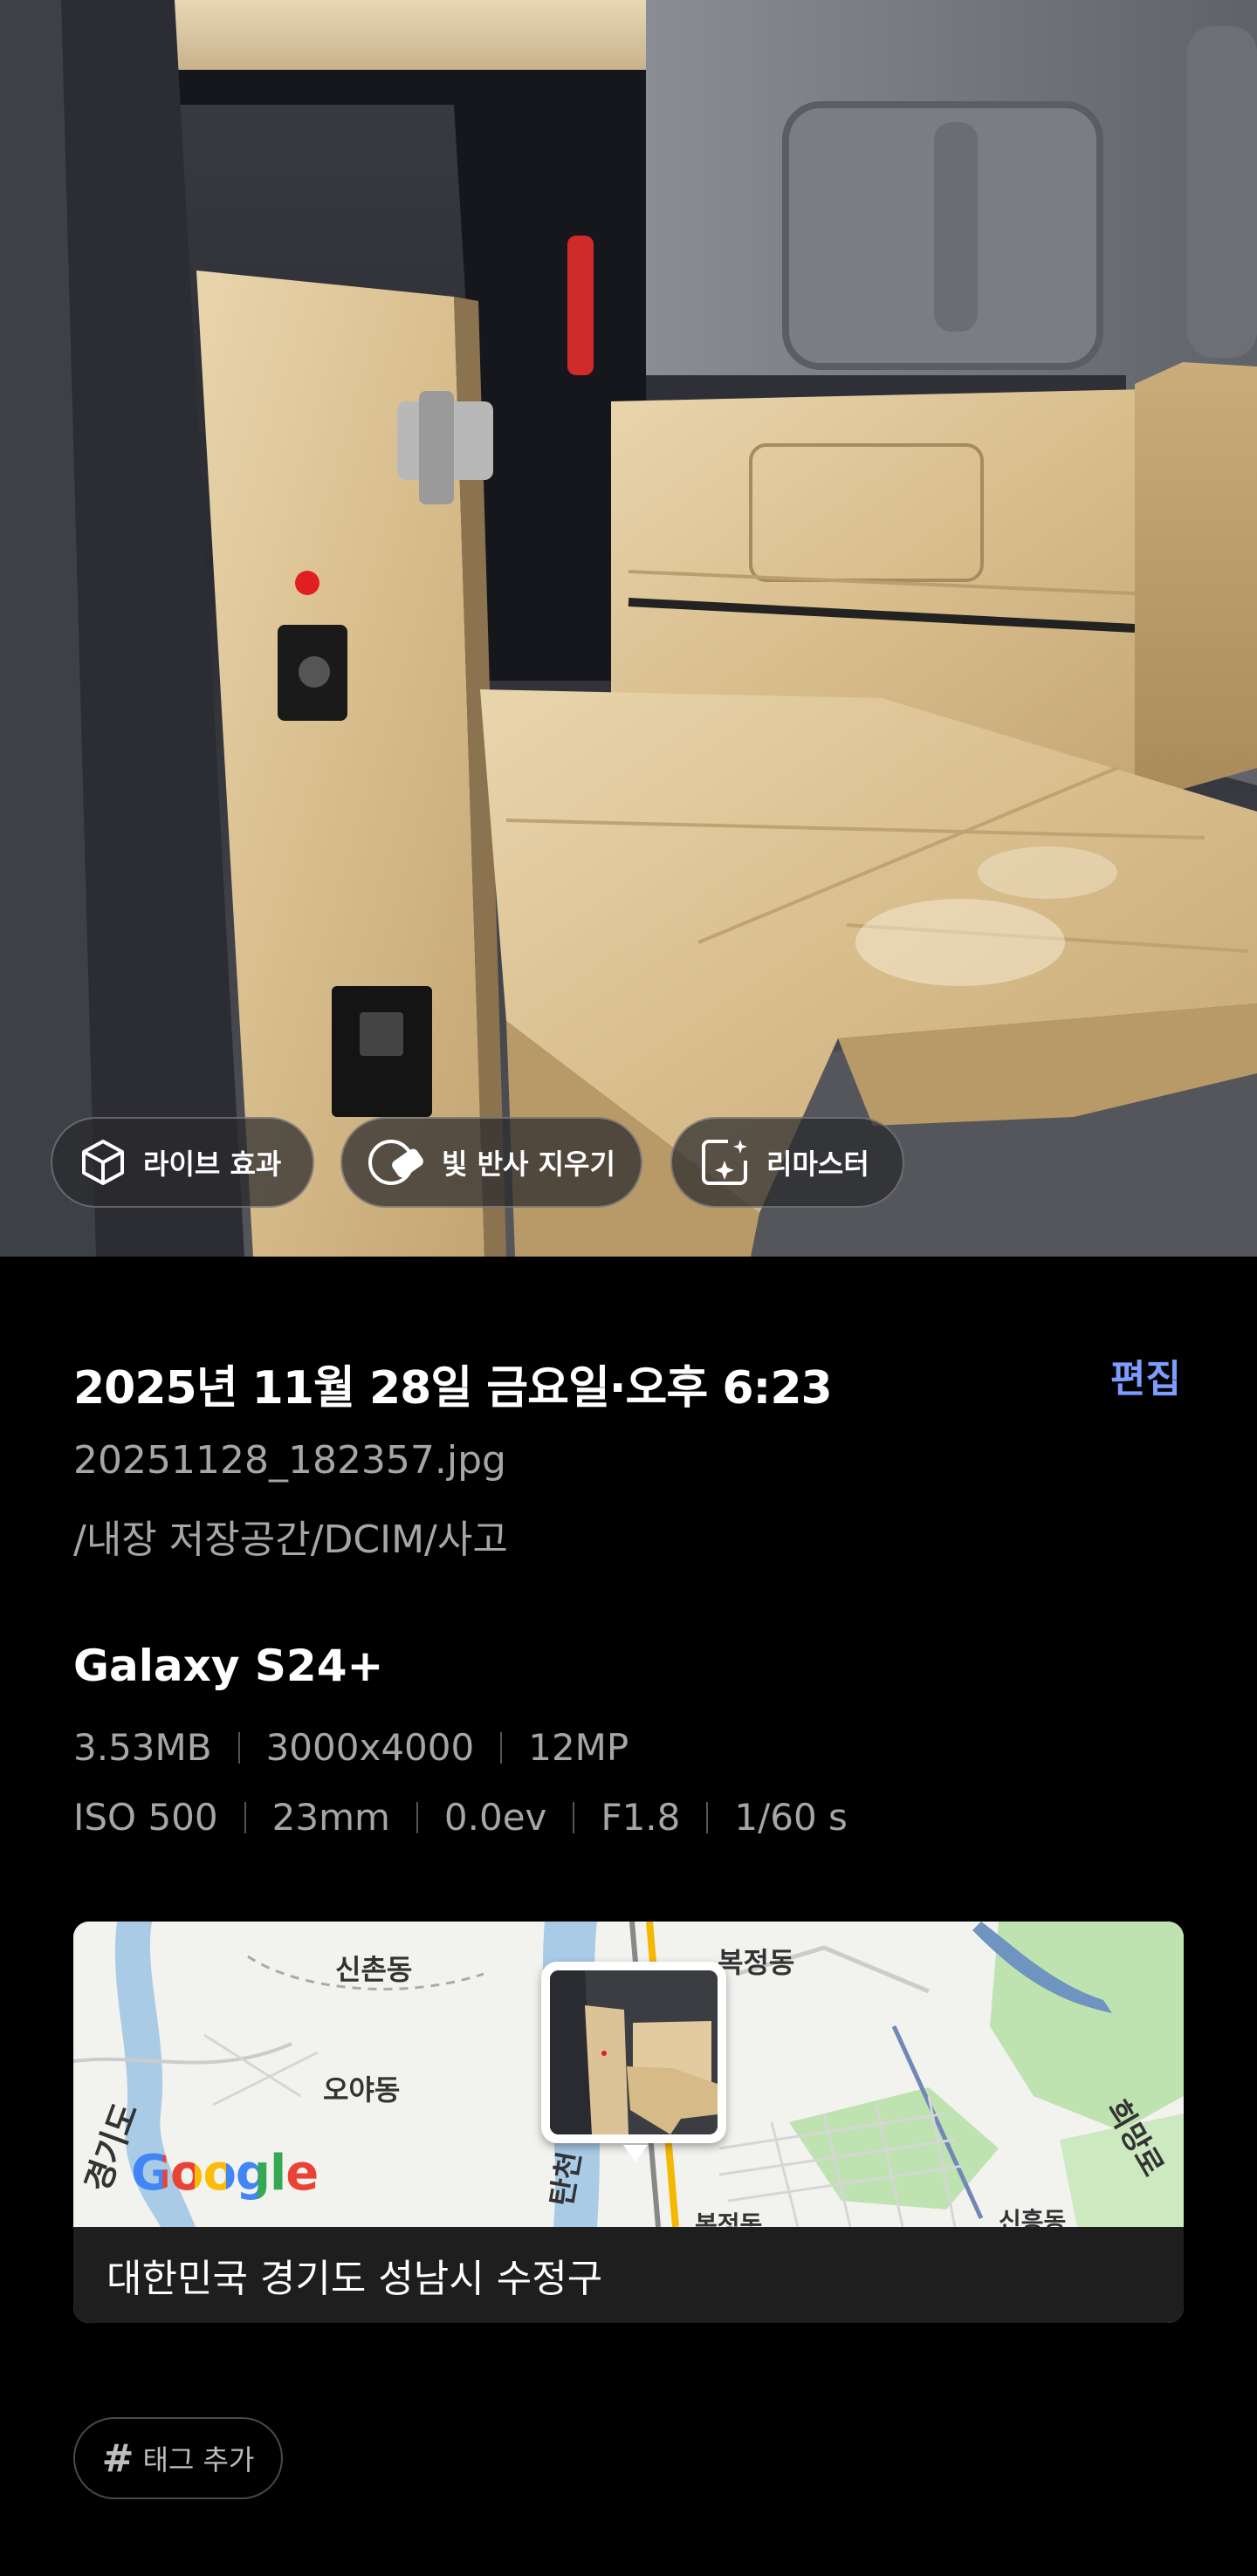 This screenshot has height=2576, width=1257. I want to click on aperture: F1.8, so click(641, 1818).